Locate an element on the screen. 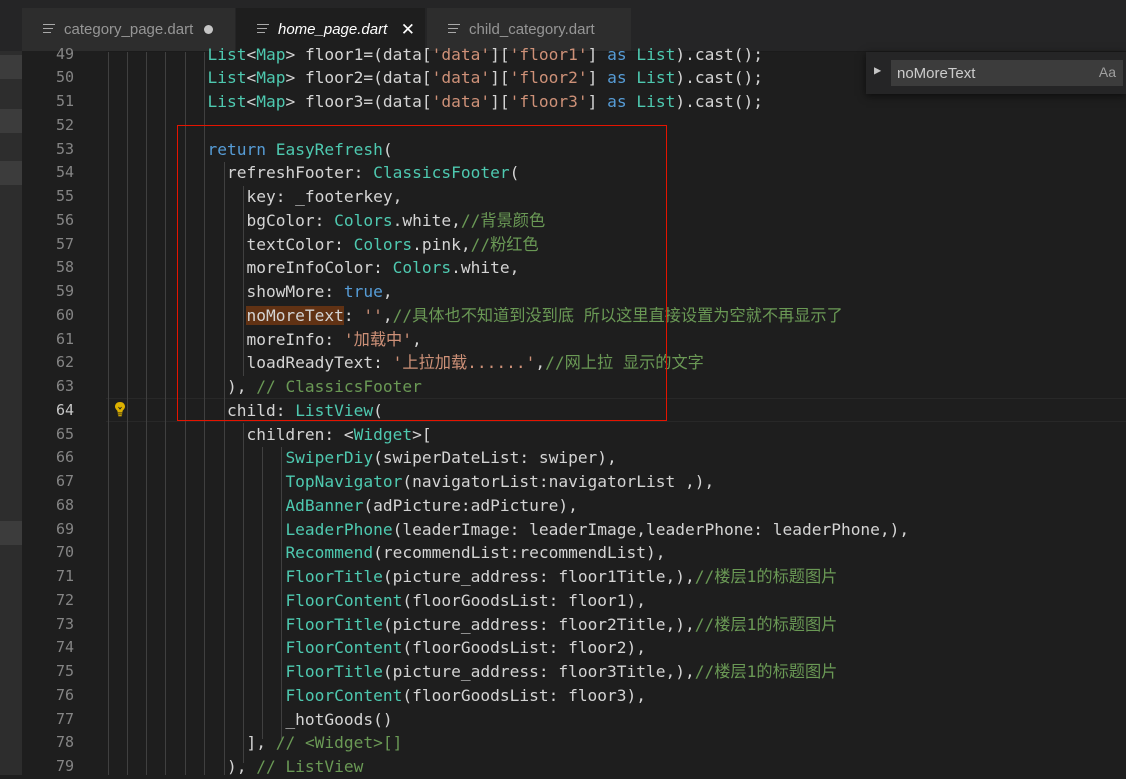 The height and width of the screenshot is (779, 1126). code-token: ][ is located at coordinates (500, 101).